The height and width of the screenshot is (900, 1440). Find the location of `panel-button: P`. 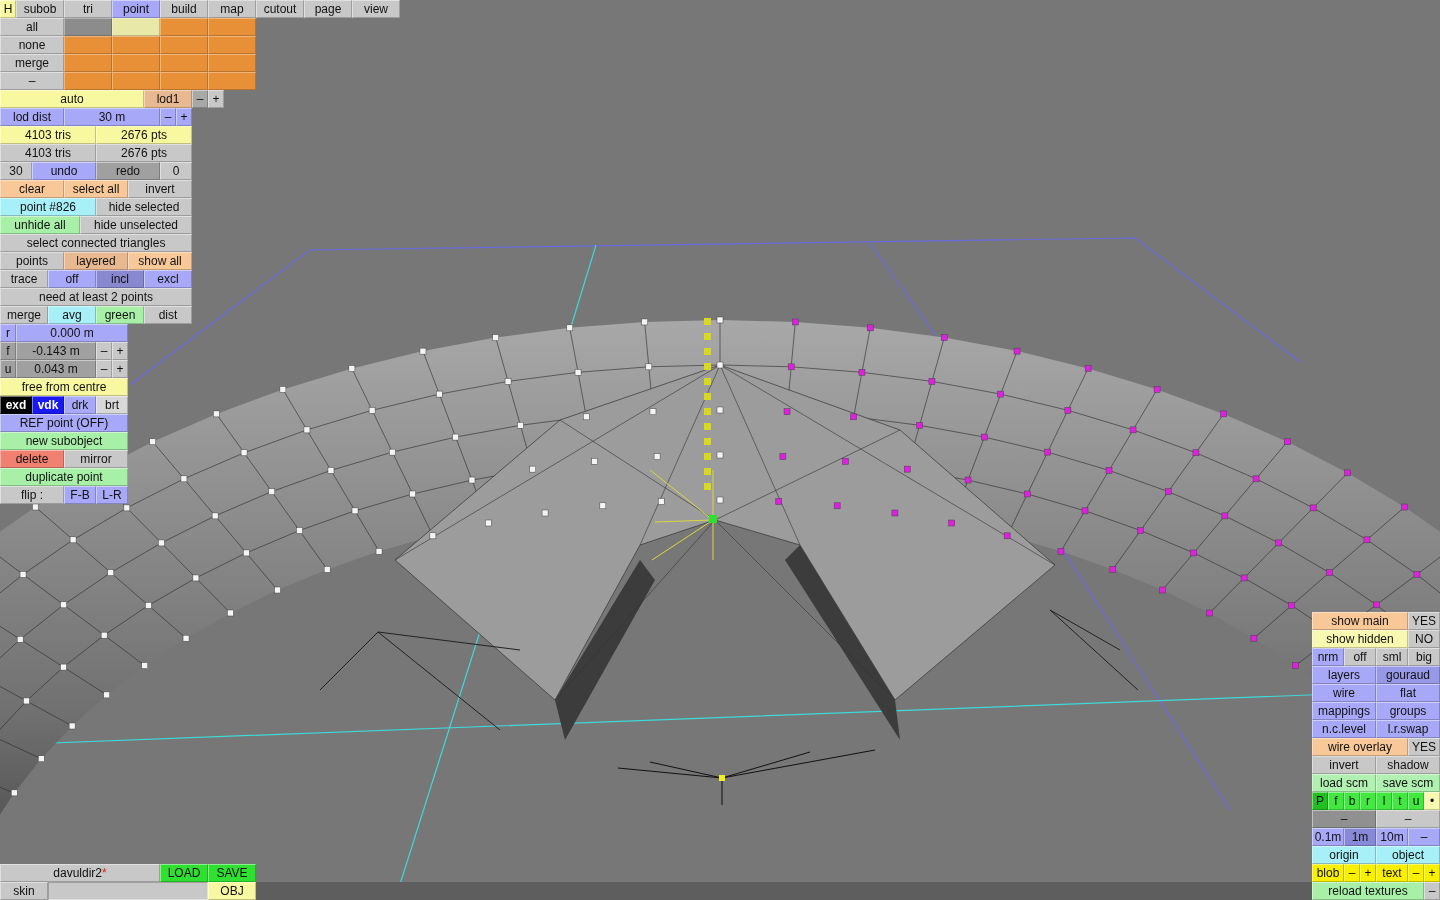

panel-button: P is located at coordinates (1320, 801).